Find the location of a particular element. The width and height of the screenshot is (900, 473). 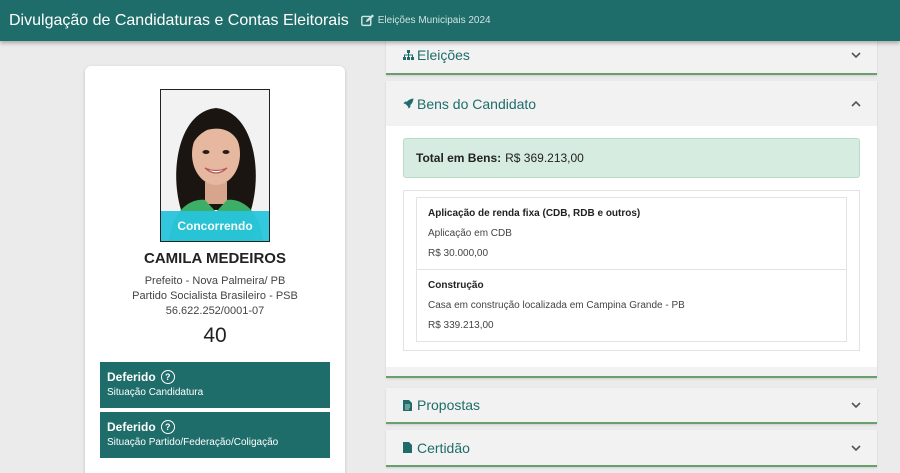

candidacy-status-subtitle: Situação Candidatura is located at coordinates (155, 392).